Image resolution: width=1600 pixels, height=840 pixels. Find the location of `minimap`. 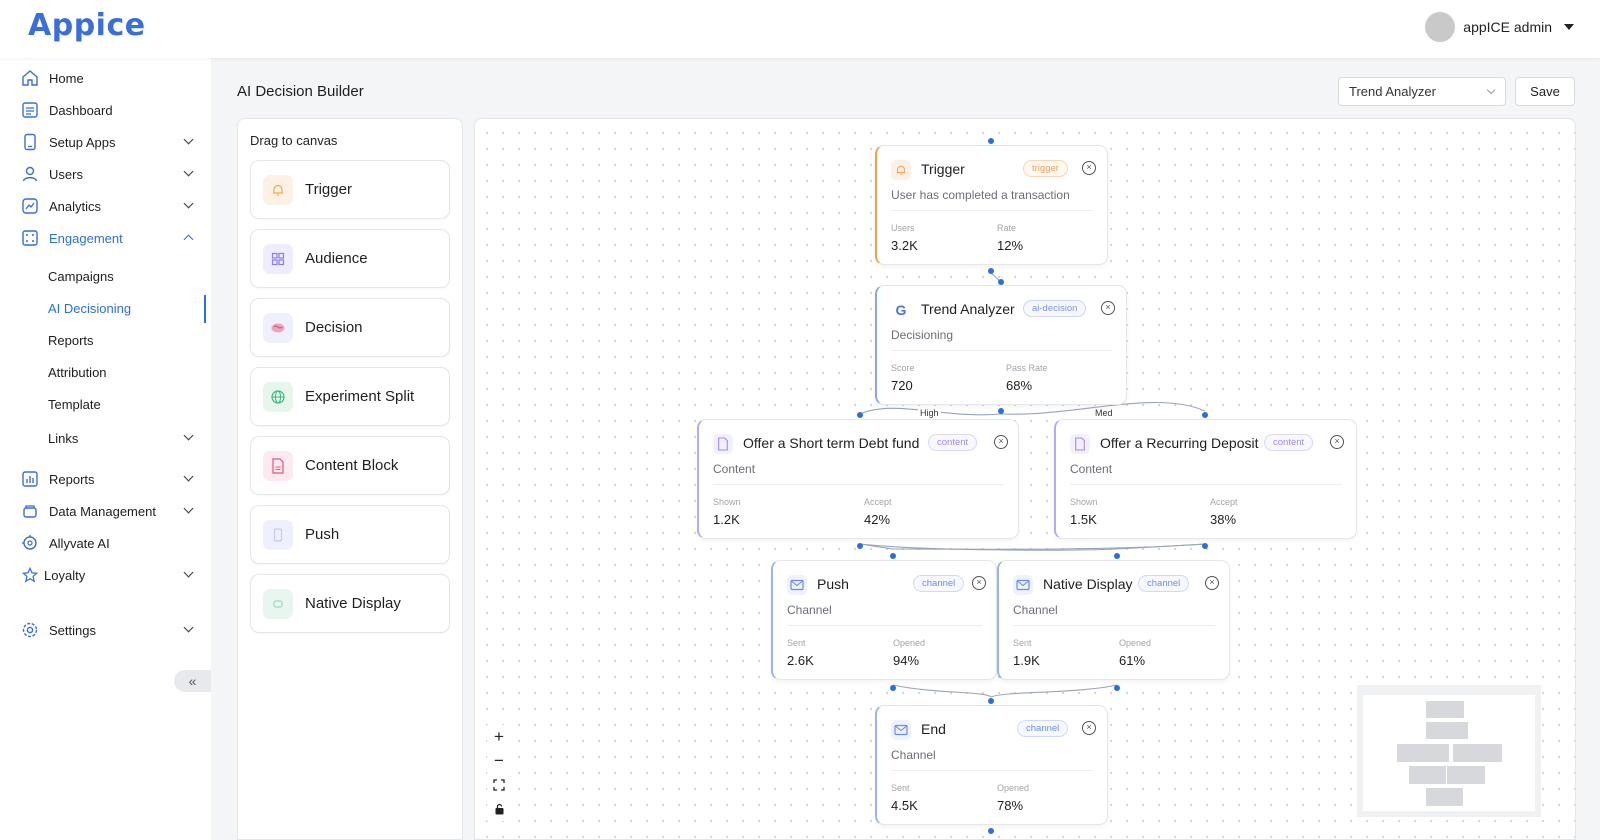

minimap is located at coordinates (1449, 751).